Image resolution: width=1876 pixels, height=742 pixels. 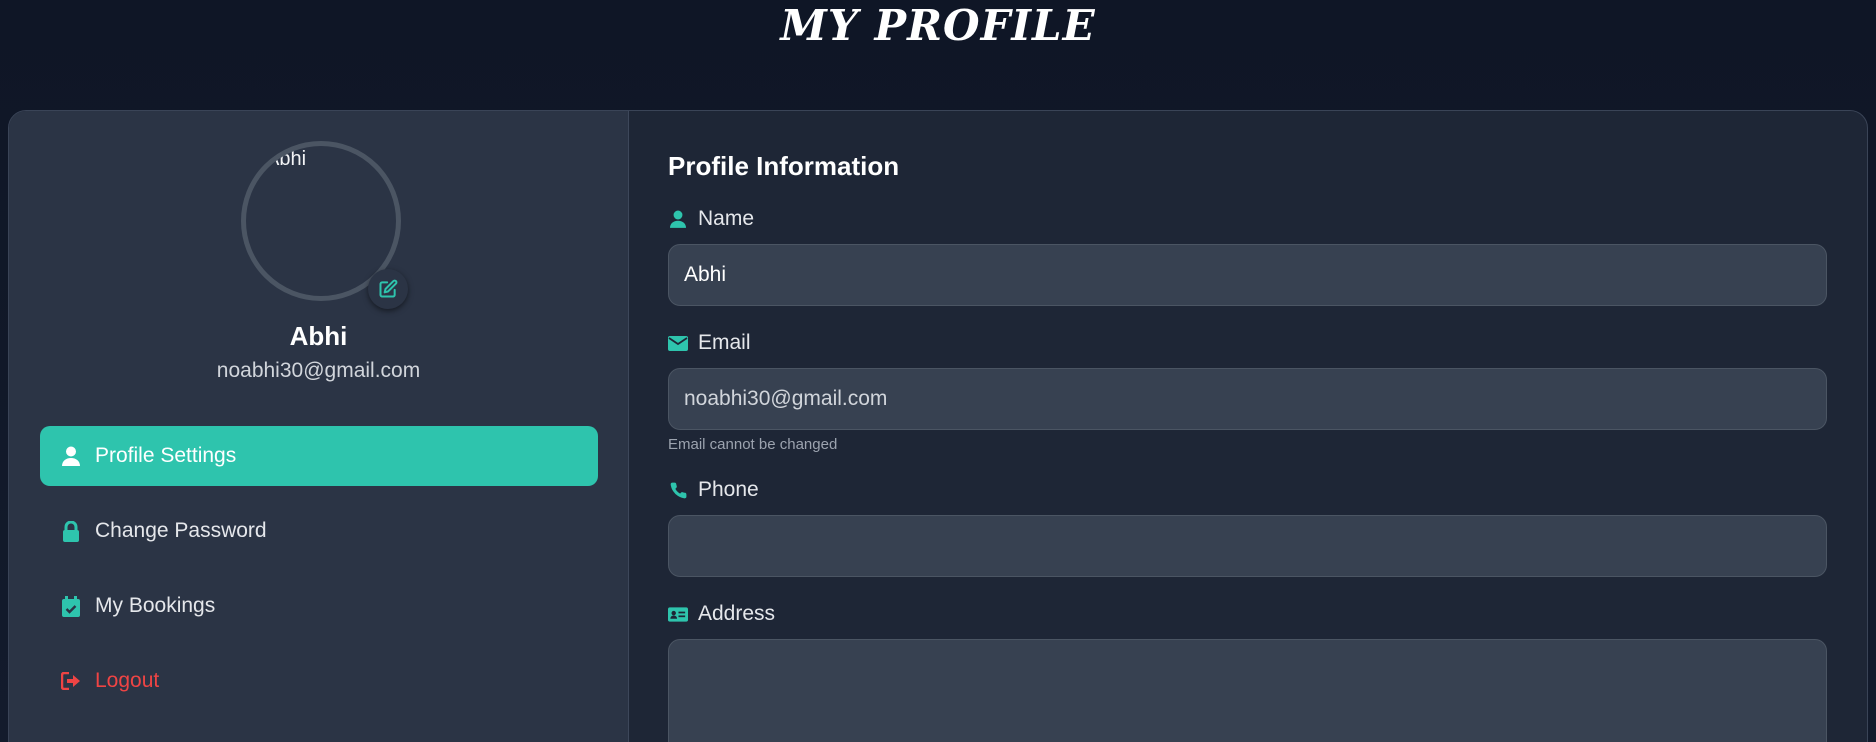 What do you see at coordinates (319, 531) in the screenshot?
I see `sidebar-item-change-password: Change Password` at bounding box center [319, 531].